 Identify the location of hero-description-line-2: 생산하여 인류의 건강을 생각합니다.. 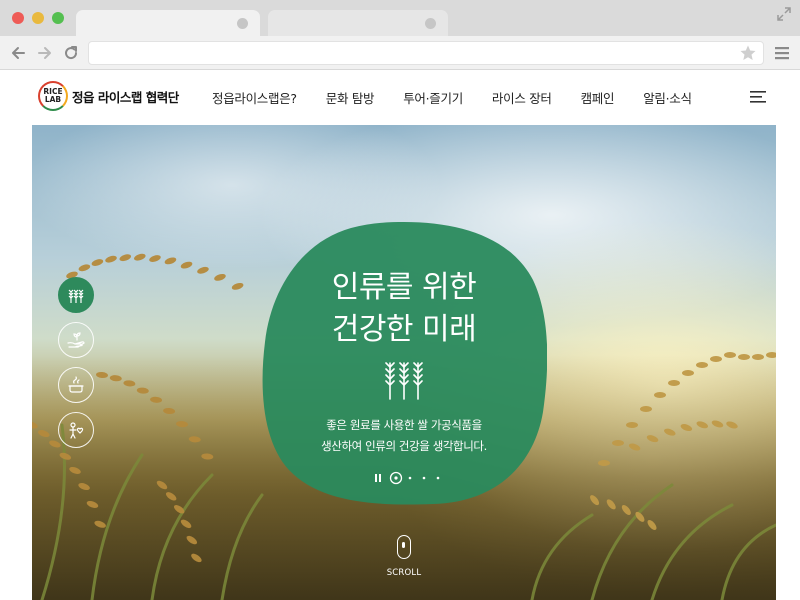
(404, 446).